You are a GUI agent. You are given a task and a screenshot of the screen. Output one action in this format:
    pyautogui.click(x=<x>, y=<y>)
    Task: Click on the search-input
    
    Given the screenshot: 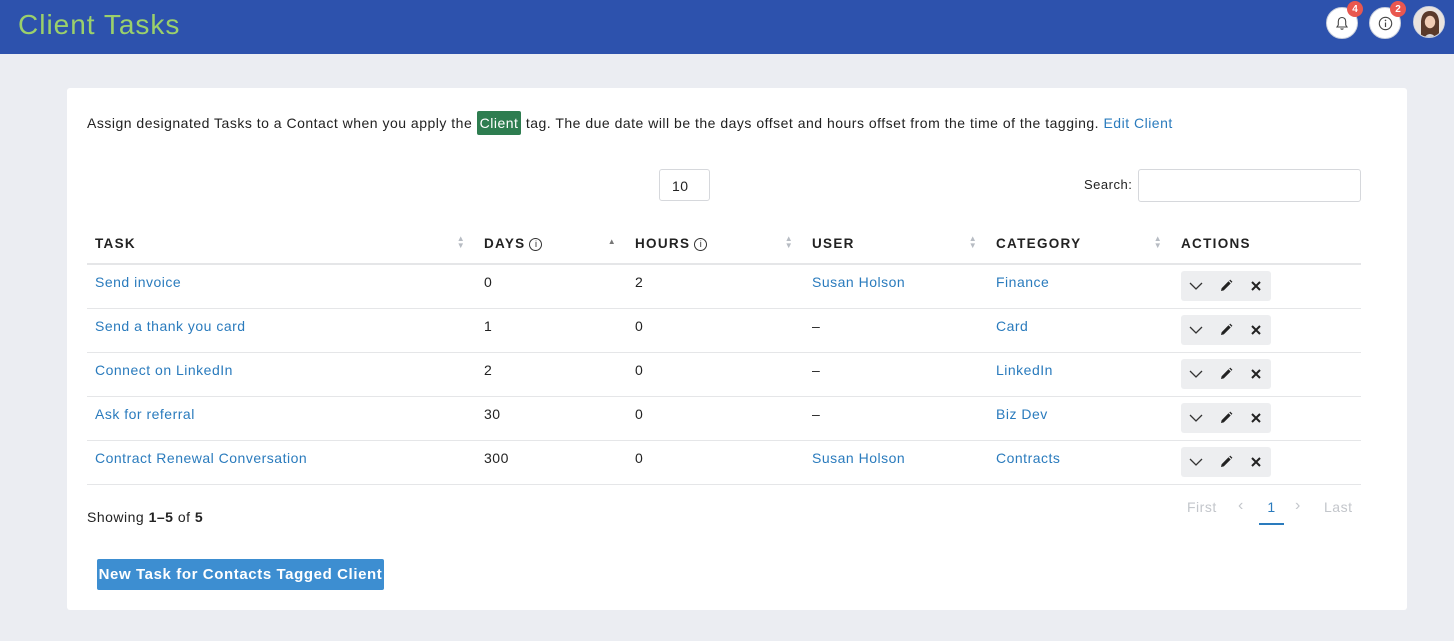 What is the action you would take?
    pyautogui.click(x=1249, y=185)
    